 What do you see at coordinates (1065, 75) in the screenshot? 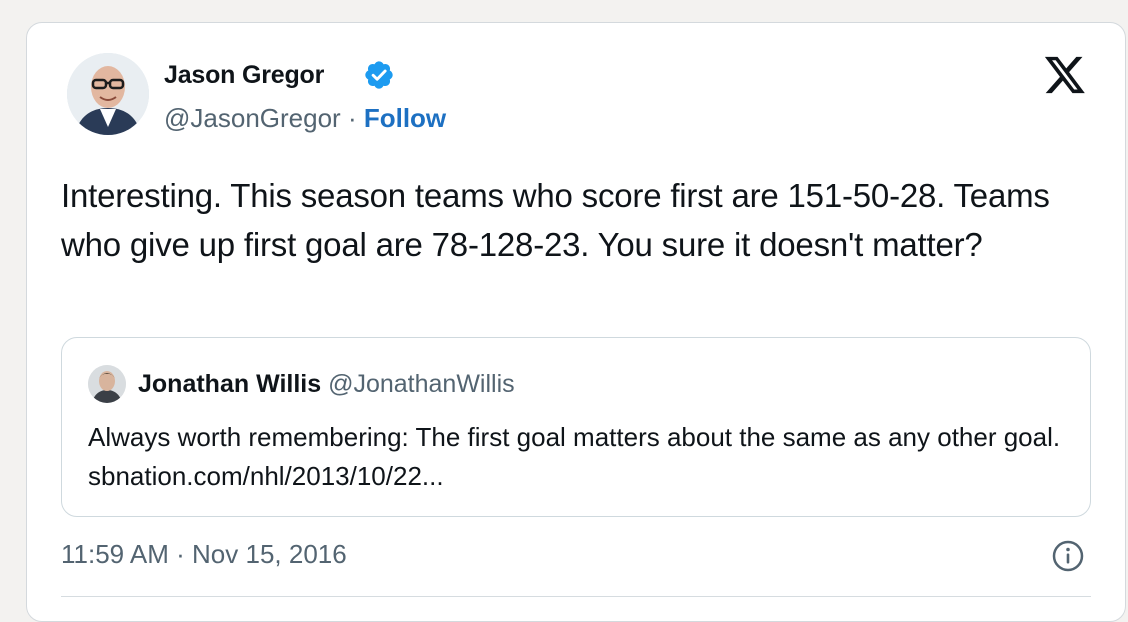
I see `x-logo-icon` at bounding box center [1065, 75].